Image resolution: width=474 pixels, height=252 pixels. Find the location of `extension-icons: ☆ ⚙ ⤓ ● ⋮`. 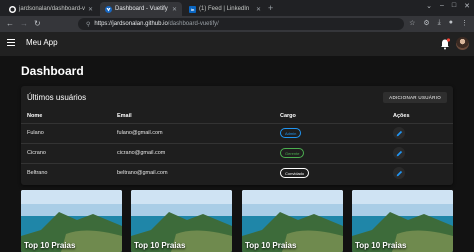

extension-icons: ☆ ⚙ ⤓ ● ⋮ is located at coordinates (438, 23).